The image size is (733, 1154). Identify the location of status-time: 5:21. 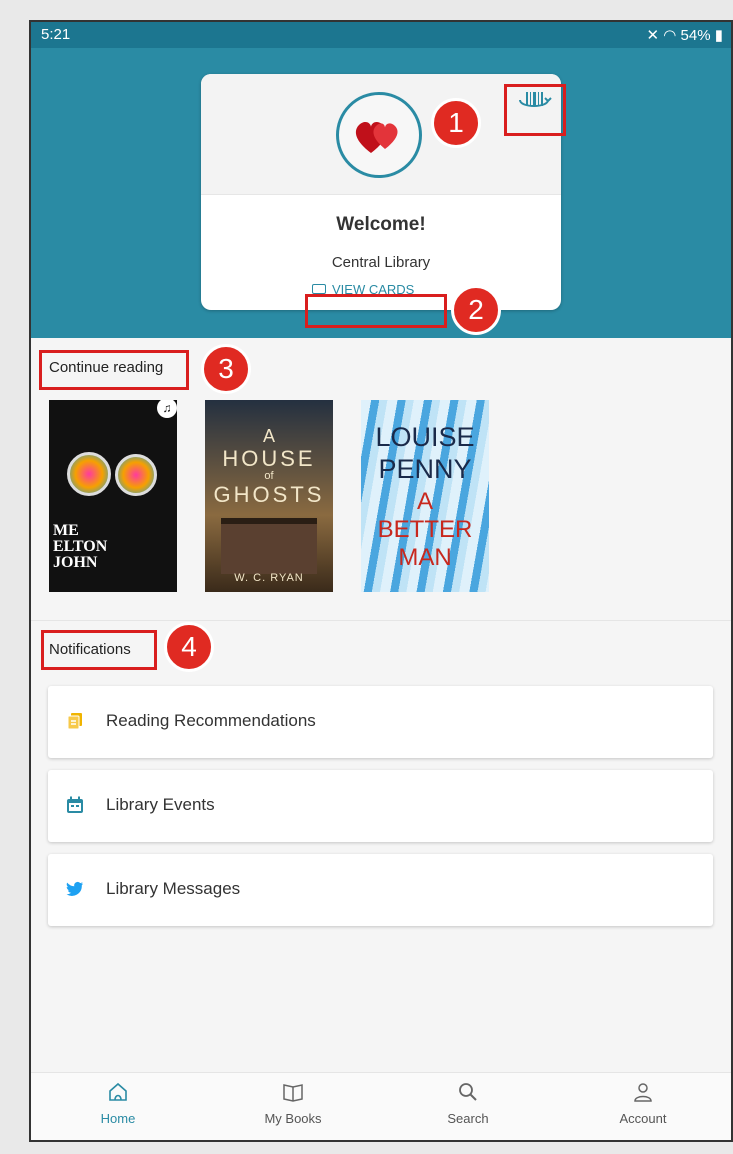
(56, 34).